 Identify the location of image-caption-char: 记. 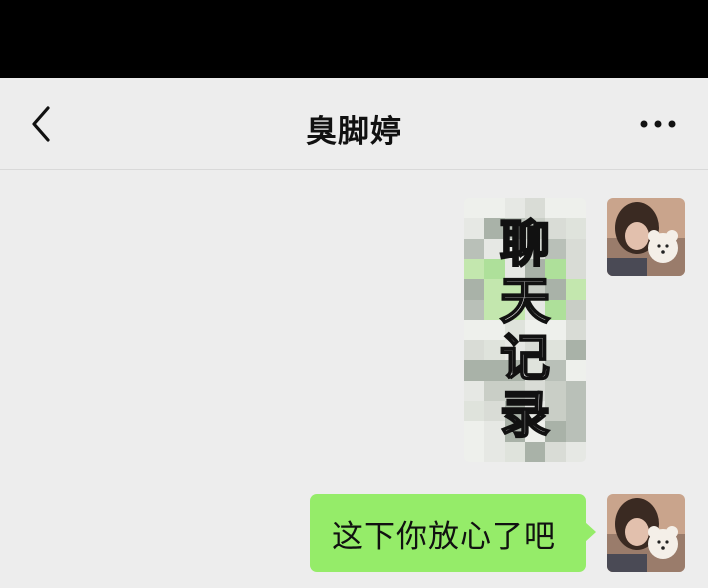
(525, 358).